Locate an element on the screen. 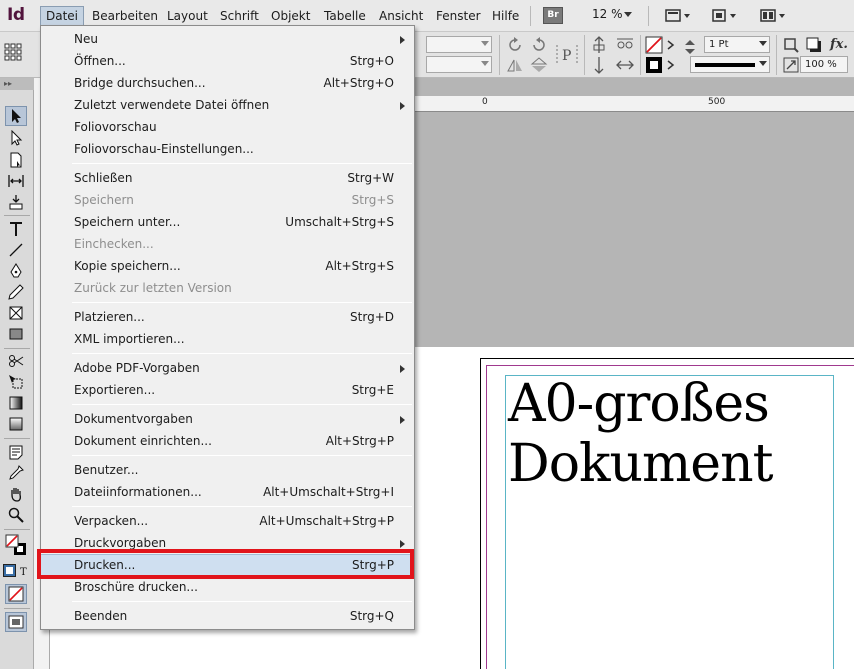 The height and width of the screenshot is (669, 854). reference-point-icon is located at coordinates (13, 52).